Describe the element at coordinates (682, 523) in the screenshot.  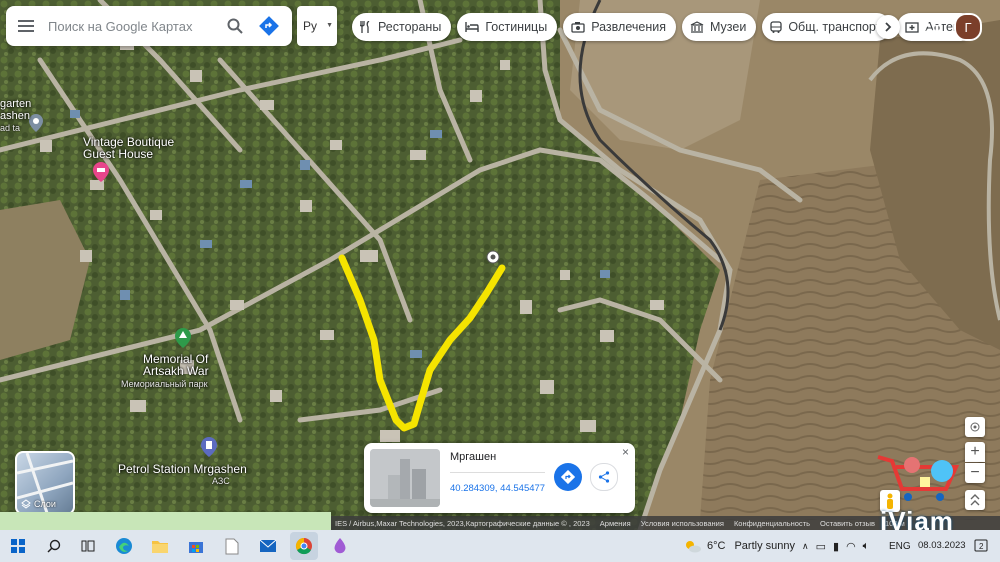
I see `terms-link: Условия использования` at that location.